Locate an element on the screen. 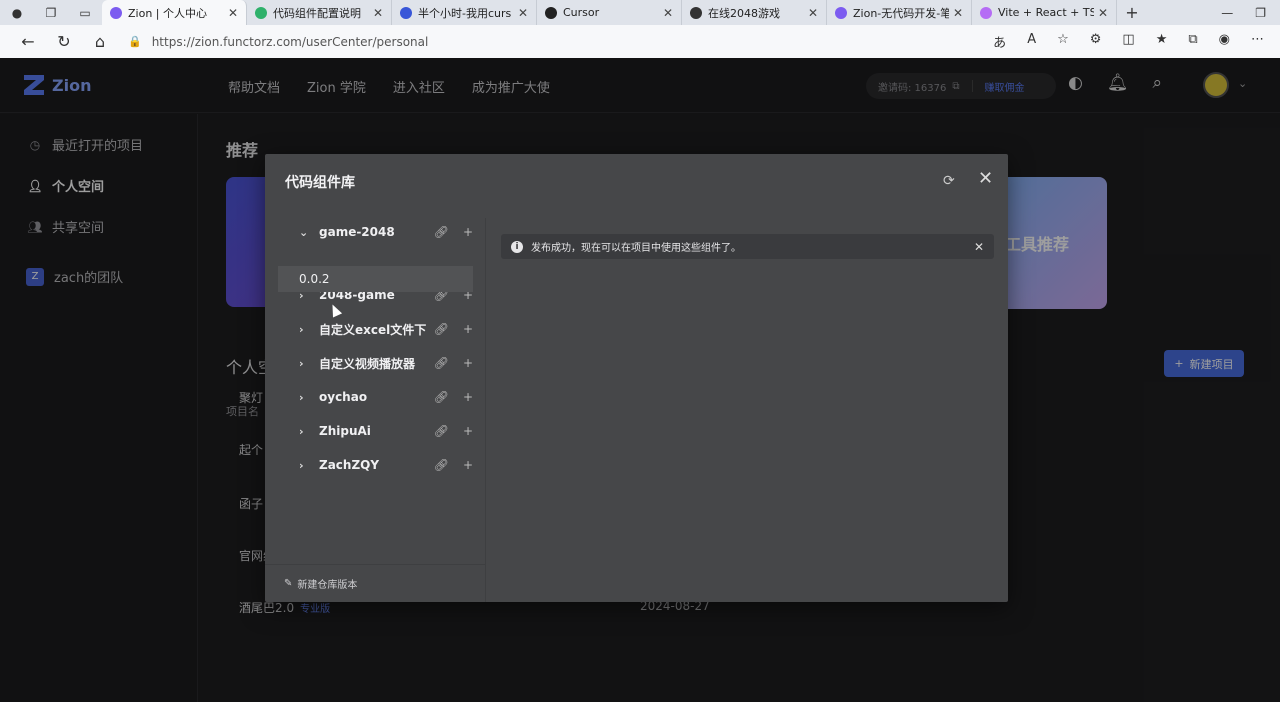  profile-icon: ● is located at coordinates (17, 12).